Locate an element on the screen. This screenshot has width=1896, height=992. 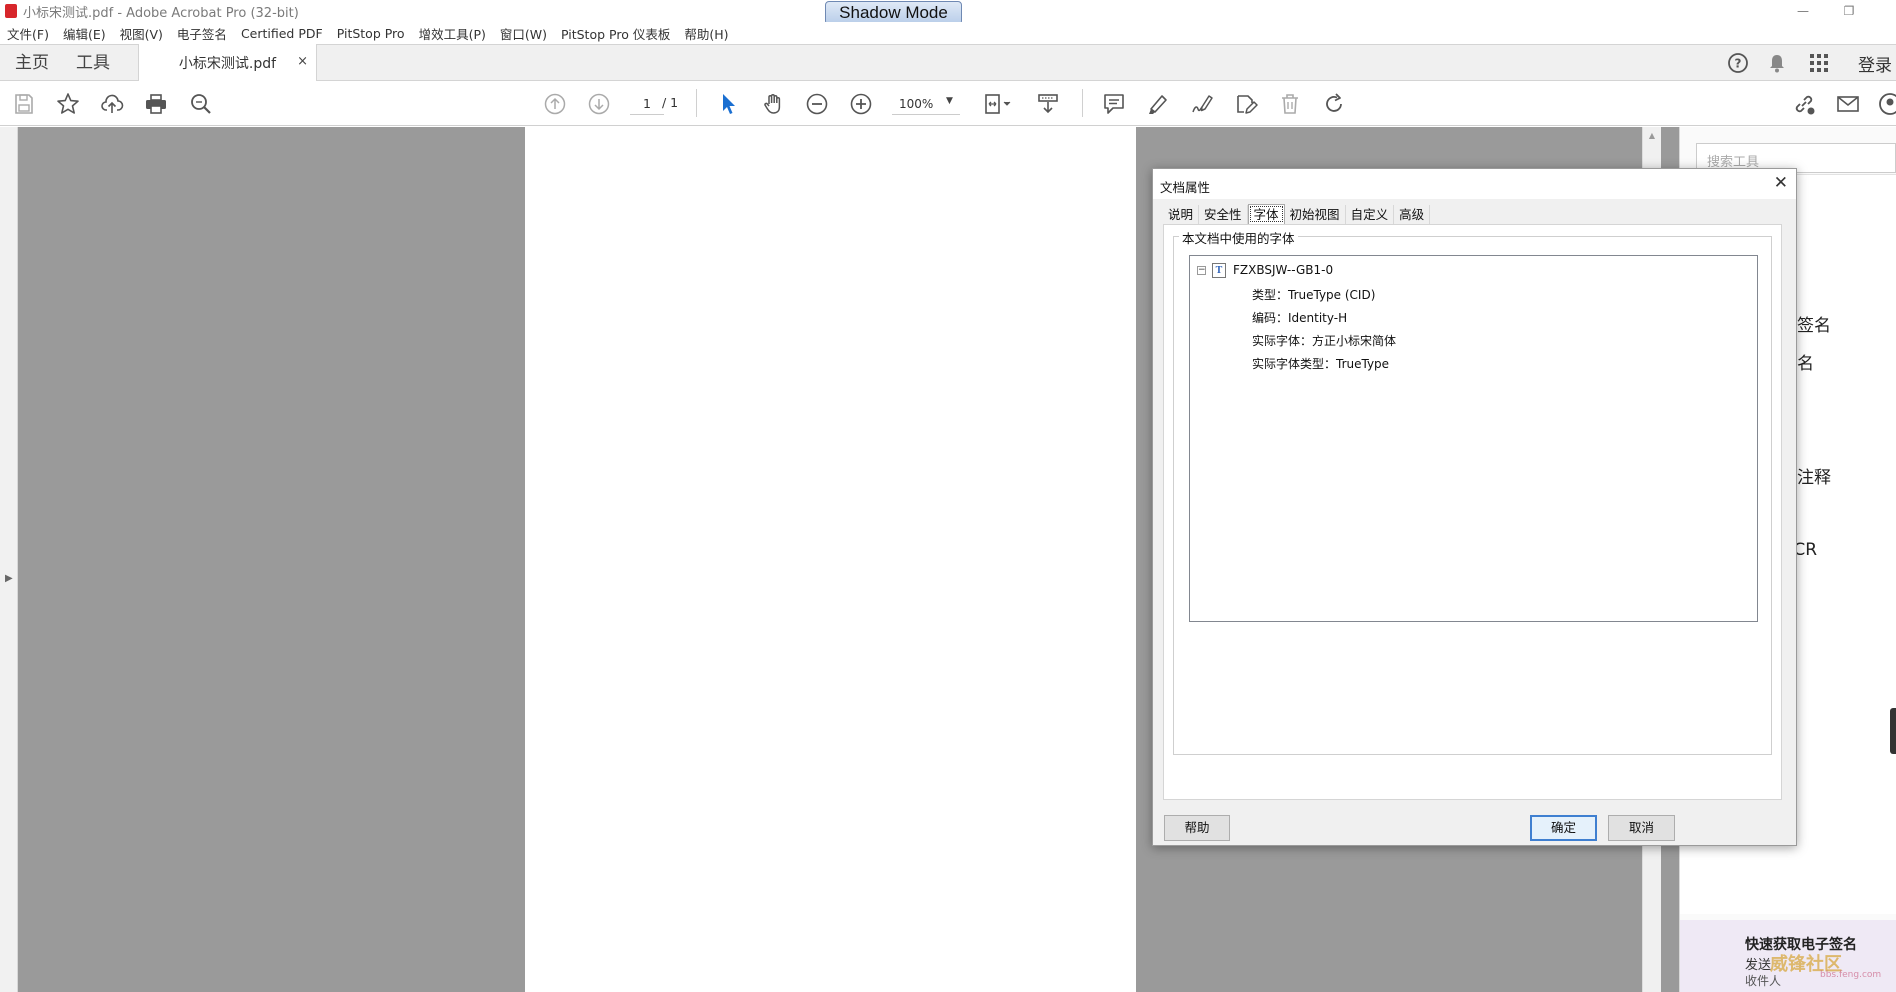
menu-pitstop-pro: PitStop Pro is located at coordinates (371, 33).